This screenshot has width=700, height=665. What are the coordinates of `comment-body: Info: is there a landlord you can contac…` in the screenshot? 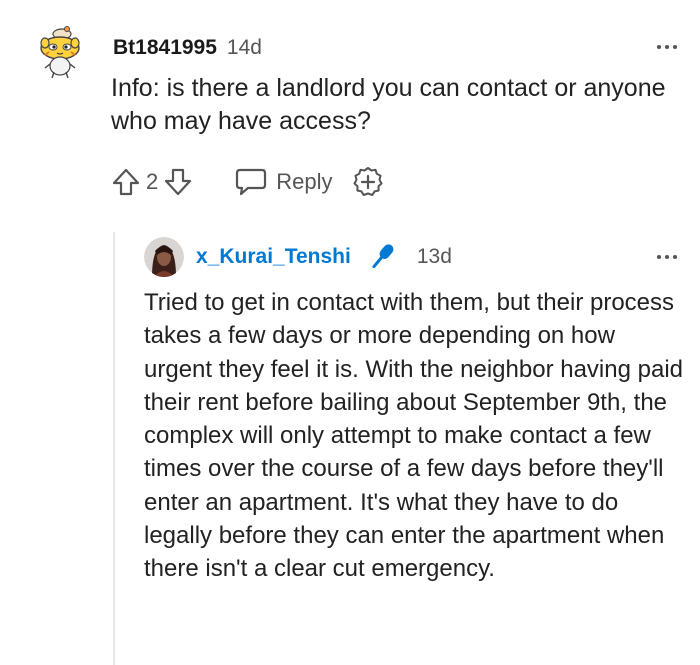 It's located at (388, 104).